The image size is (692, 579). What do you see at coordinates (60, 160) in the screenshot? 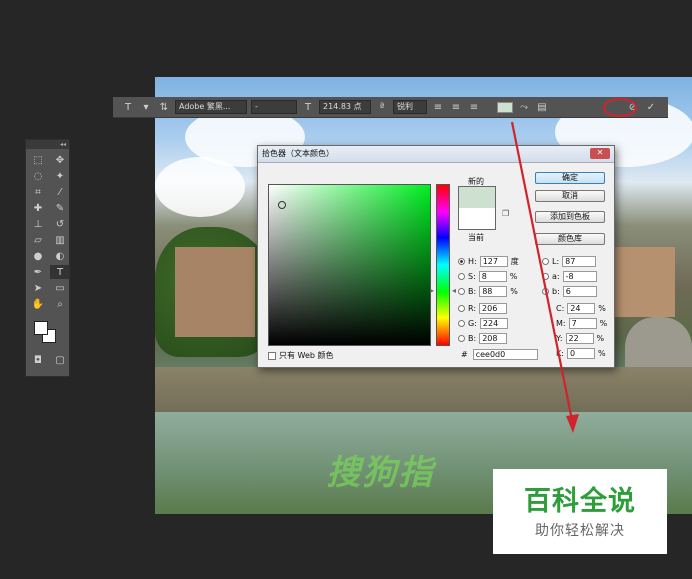
I see `move-tool-icon: ✥` at bounding box center [60, 160].